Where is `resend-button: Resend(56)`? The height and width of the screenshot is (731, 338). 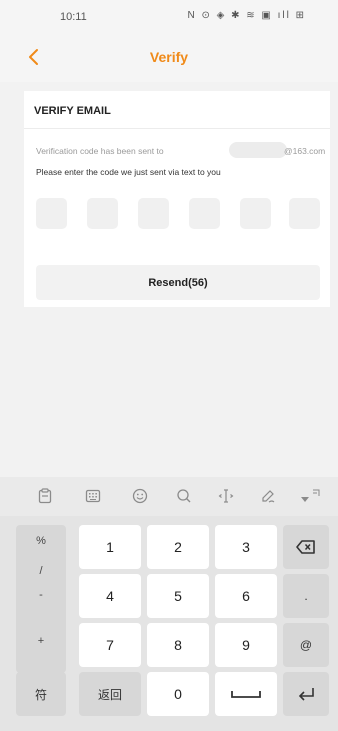 resend-button: Resend(56) is located at coordinates (178, 282).